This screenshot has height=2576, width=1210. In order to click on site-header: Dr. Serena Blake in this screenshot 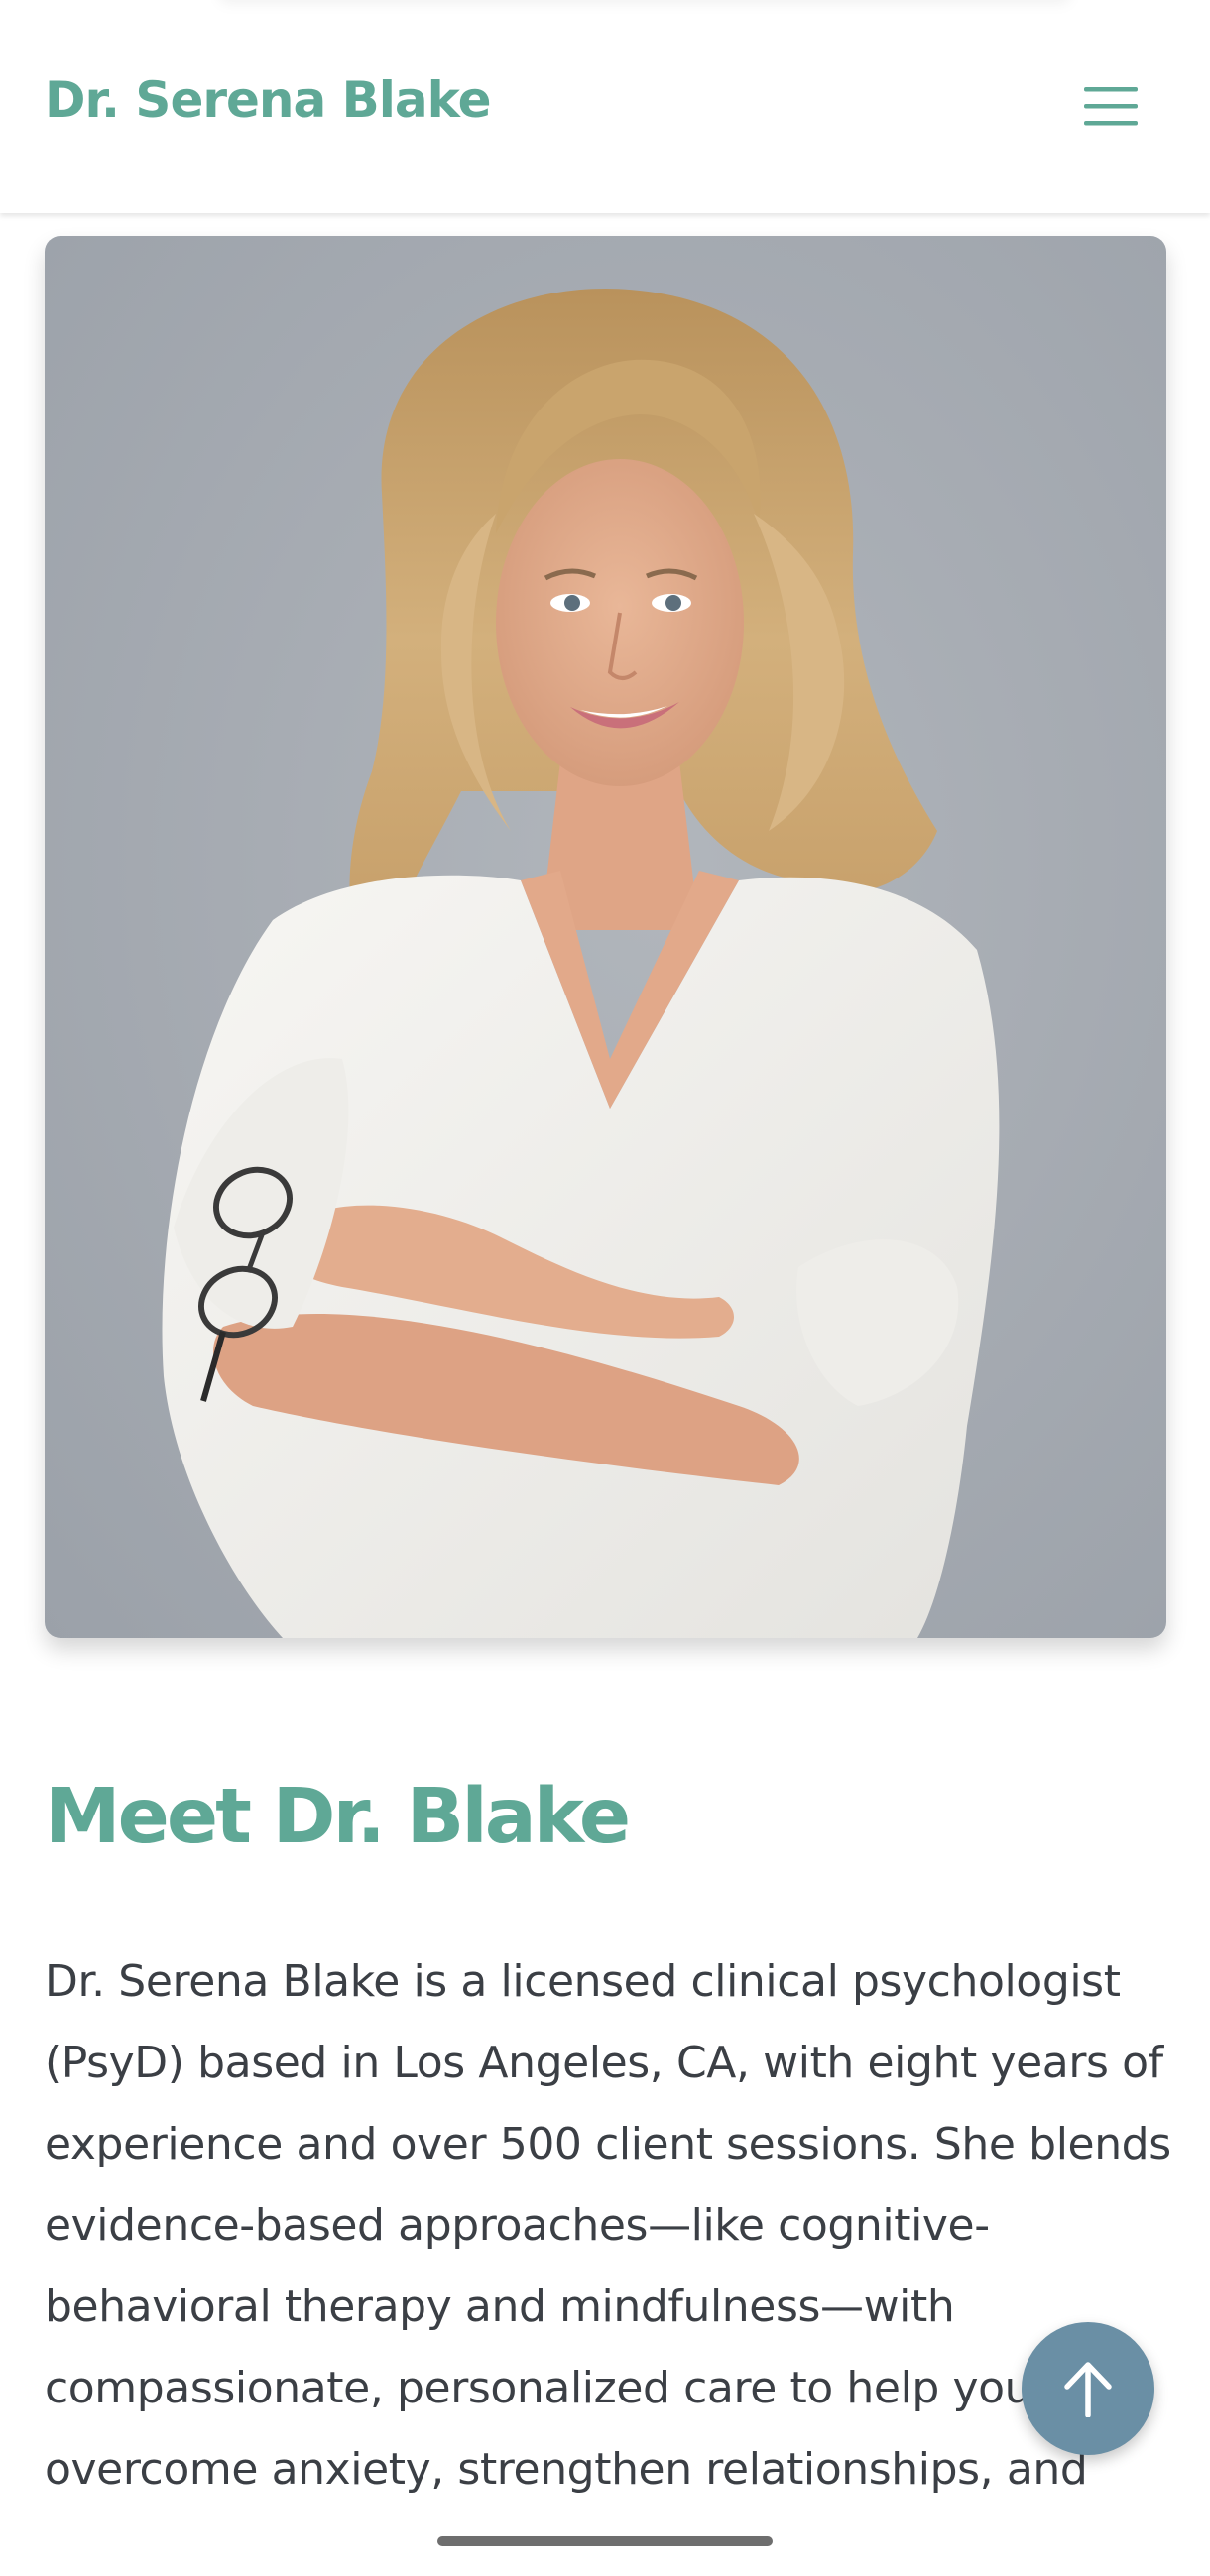, I will do `click(605, 107)`.